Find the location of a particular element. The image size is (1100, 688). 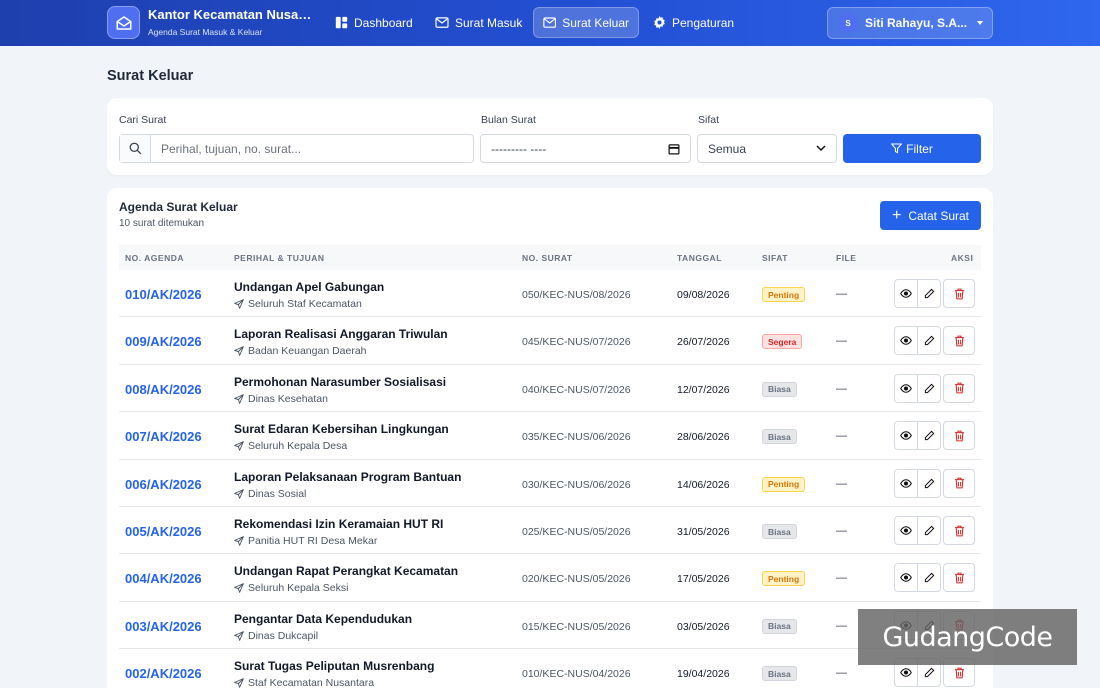

brand-subtitle: Agenda Surat Masuk & Keluar is located at coordinates (205, 32).